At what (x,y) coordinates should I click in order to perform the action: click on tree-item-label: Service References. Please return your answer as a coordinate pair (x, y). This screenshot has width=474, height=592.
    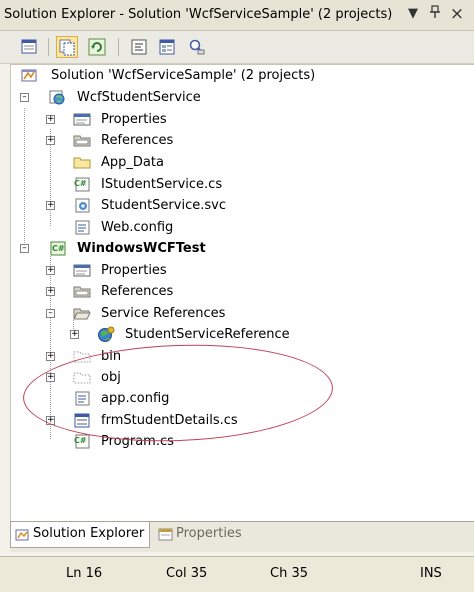
    Looking at the image, I should click on (163, 313).